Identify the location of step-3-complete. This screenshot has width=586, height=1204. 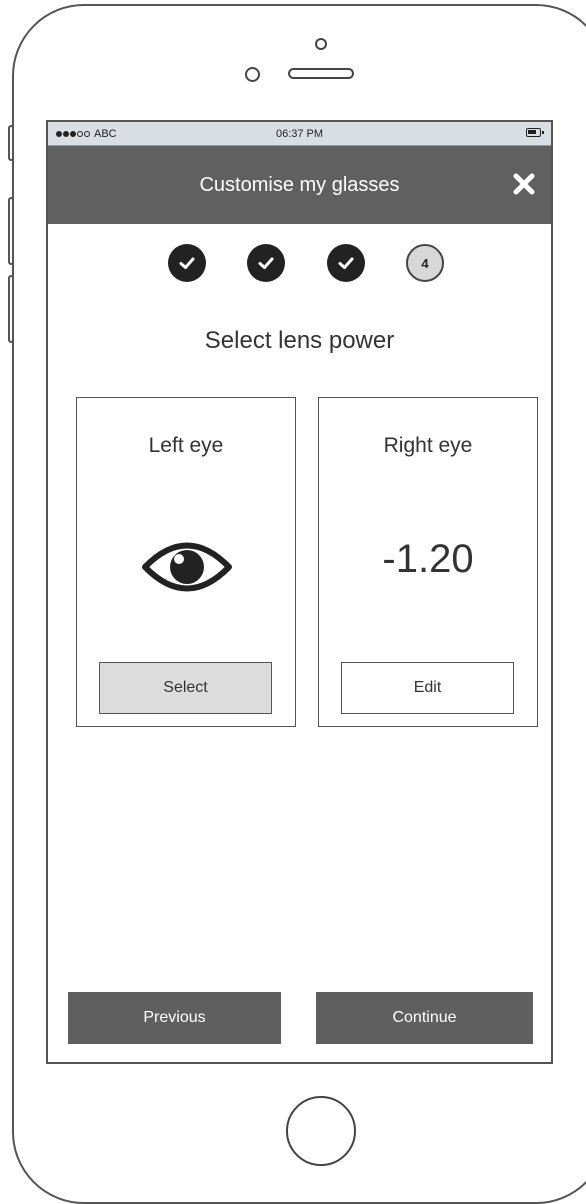
(346, 263).